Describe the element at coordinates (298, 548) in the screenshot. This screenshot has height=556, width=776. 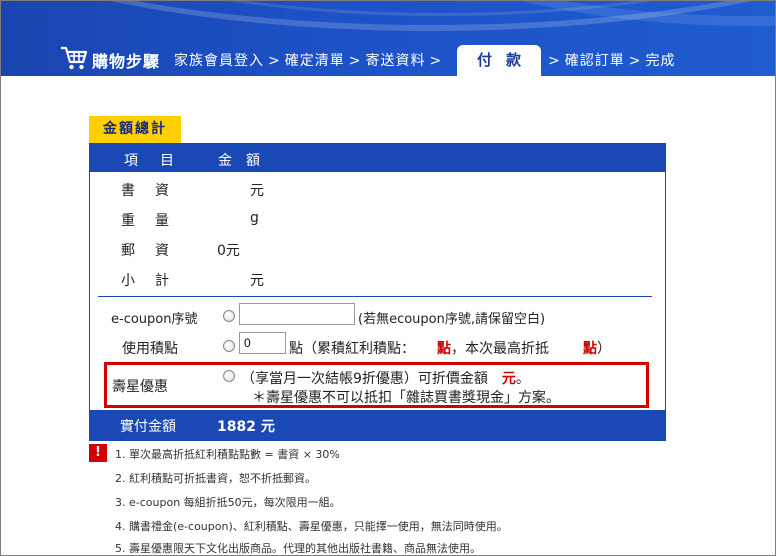
I see `note-item: 5. 壽星優惠限天下文化出版商品。代理的其他出版社書籍、商品無法使用。` at that location.